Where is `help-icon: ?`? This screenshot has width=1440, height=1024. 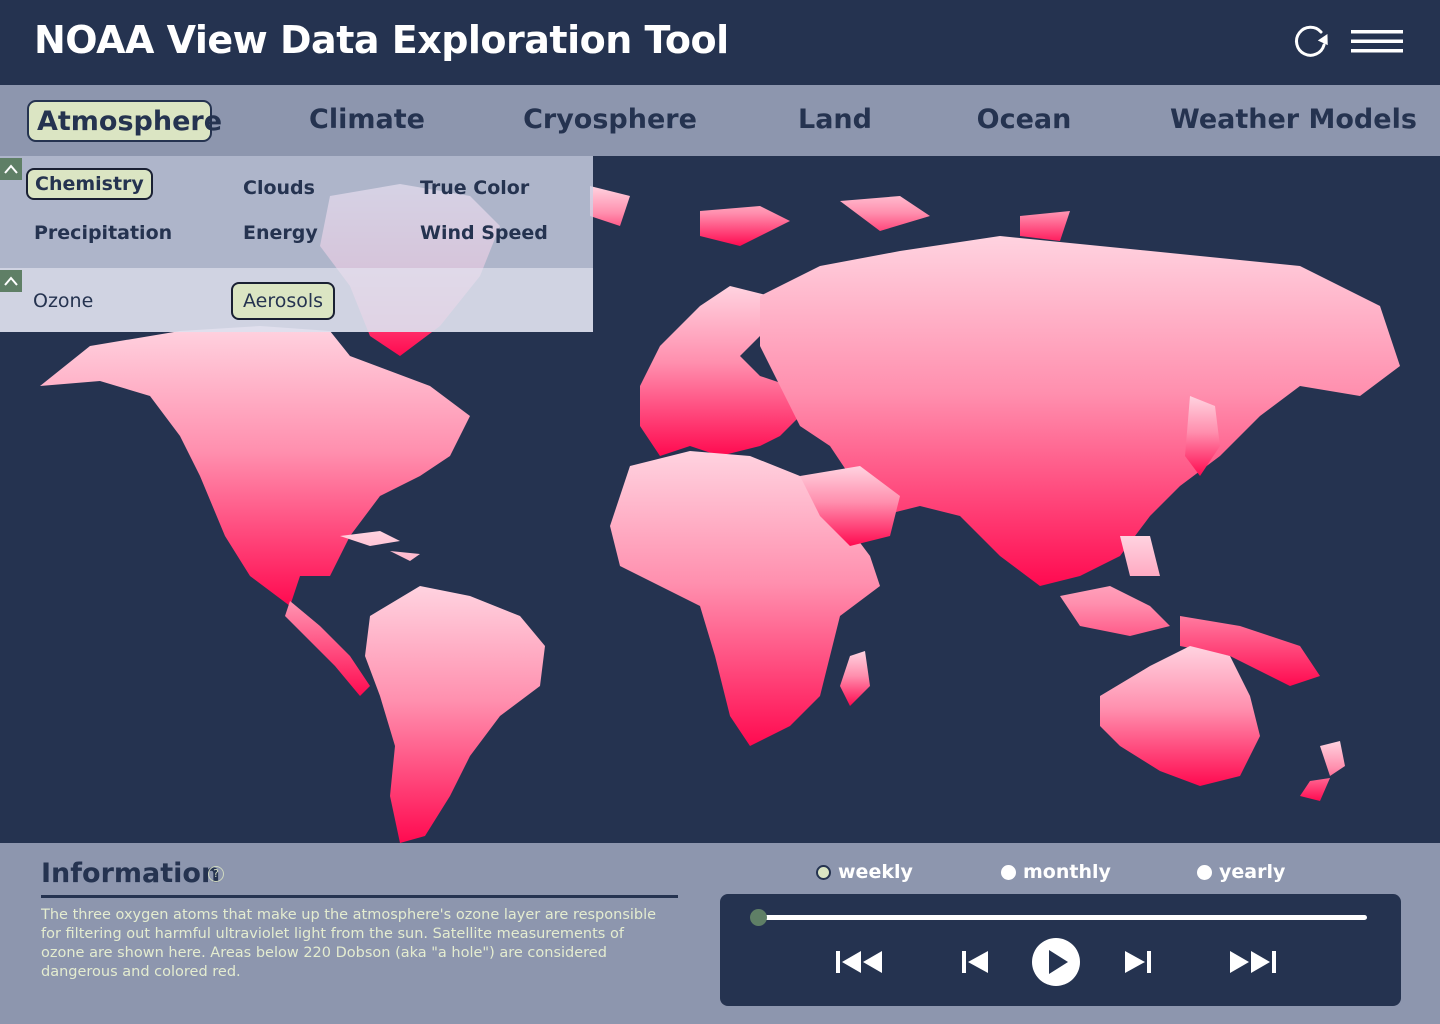
help-icon: ? is located at coordinates (216, 874).